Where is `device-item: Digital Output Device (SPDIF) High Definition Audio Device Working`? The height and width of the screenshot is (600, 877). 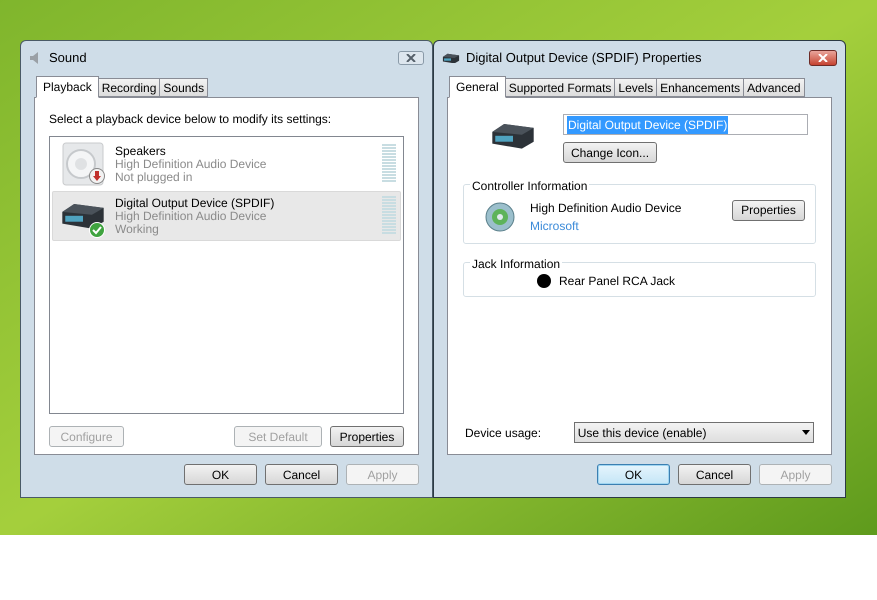 device-item: Digital Output Device (SPDIF) High Definition Audio Device Working is located at coordinates (226, 216).